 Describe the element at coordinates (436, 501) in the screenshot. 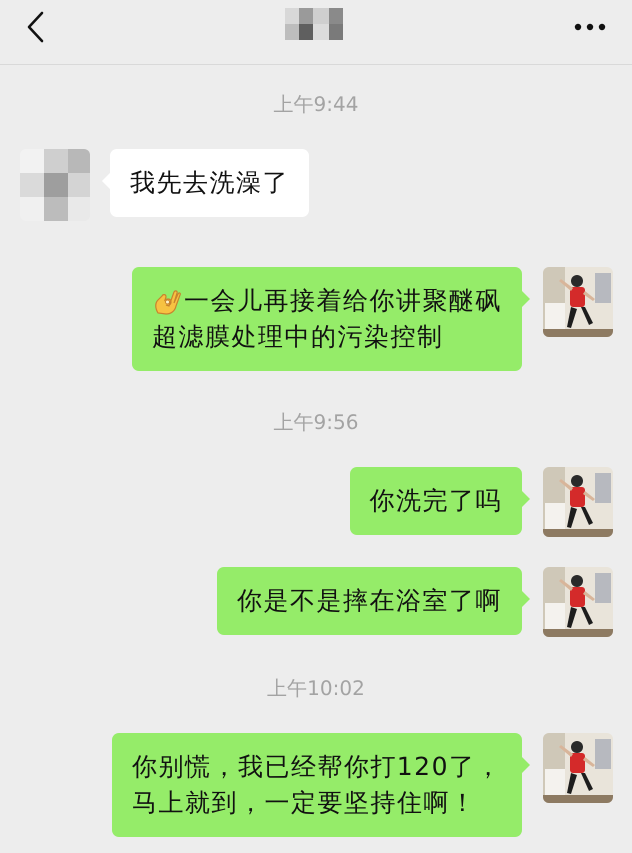

I see `message-text: 你洗完了吗` at that location.